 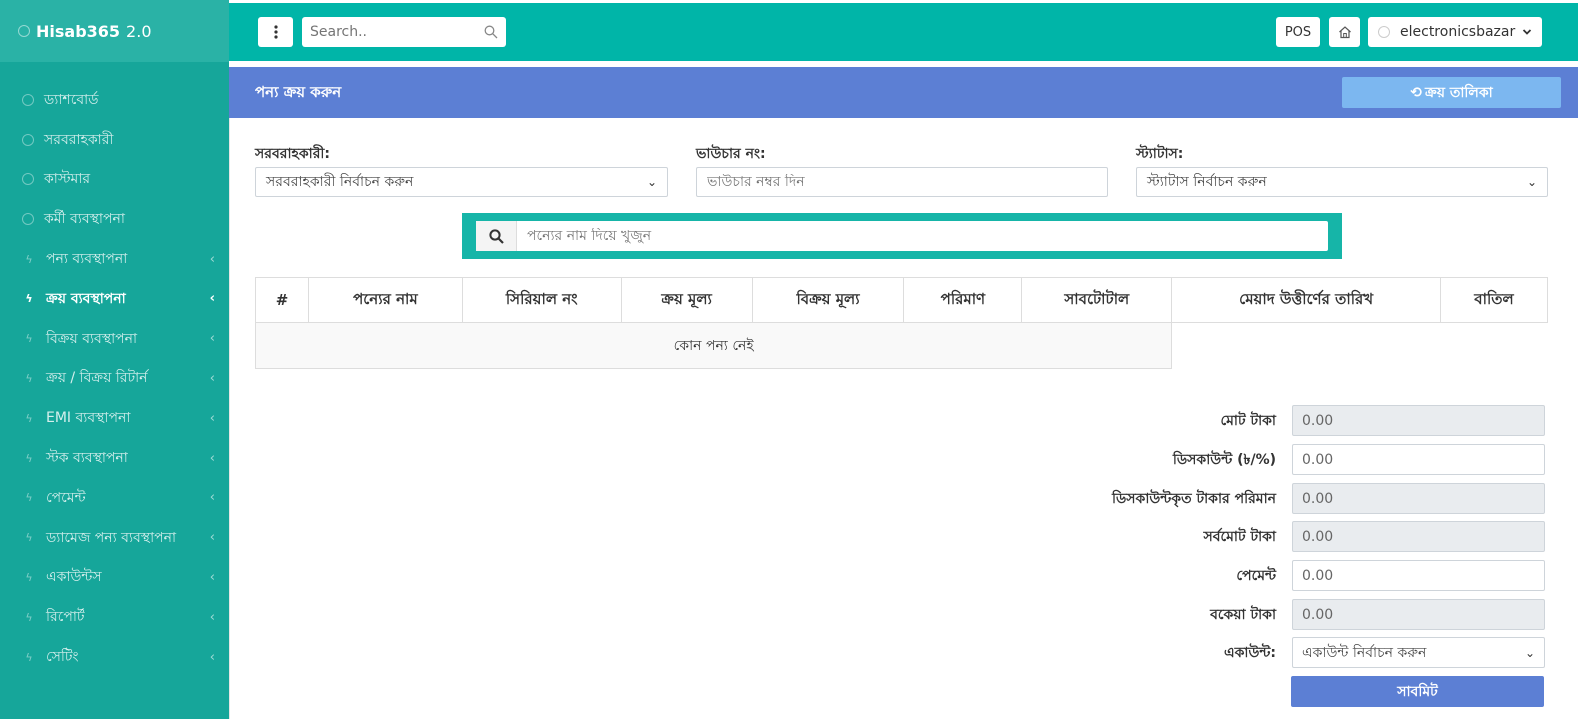 What do you see at coordinates (114, 180) in the screenshot?
I see `sidebar-item: কাস্টমার` at bounding box center [114, 180].